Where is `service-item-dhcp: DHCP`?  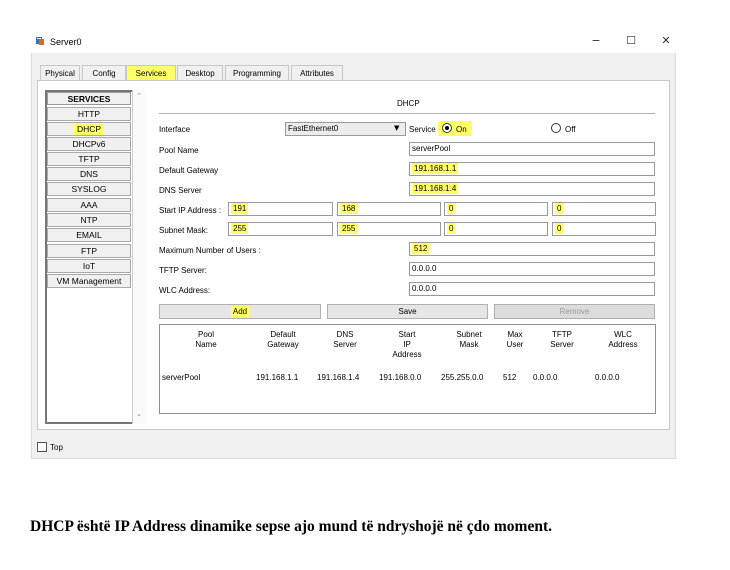
service-item-dhcp: DHCP is located at coordinates (89, 129).